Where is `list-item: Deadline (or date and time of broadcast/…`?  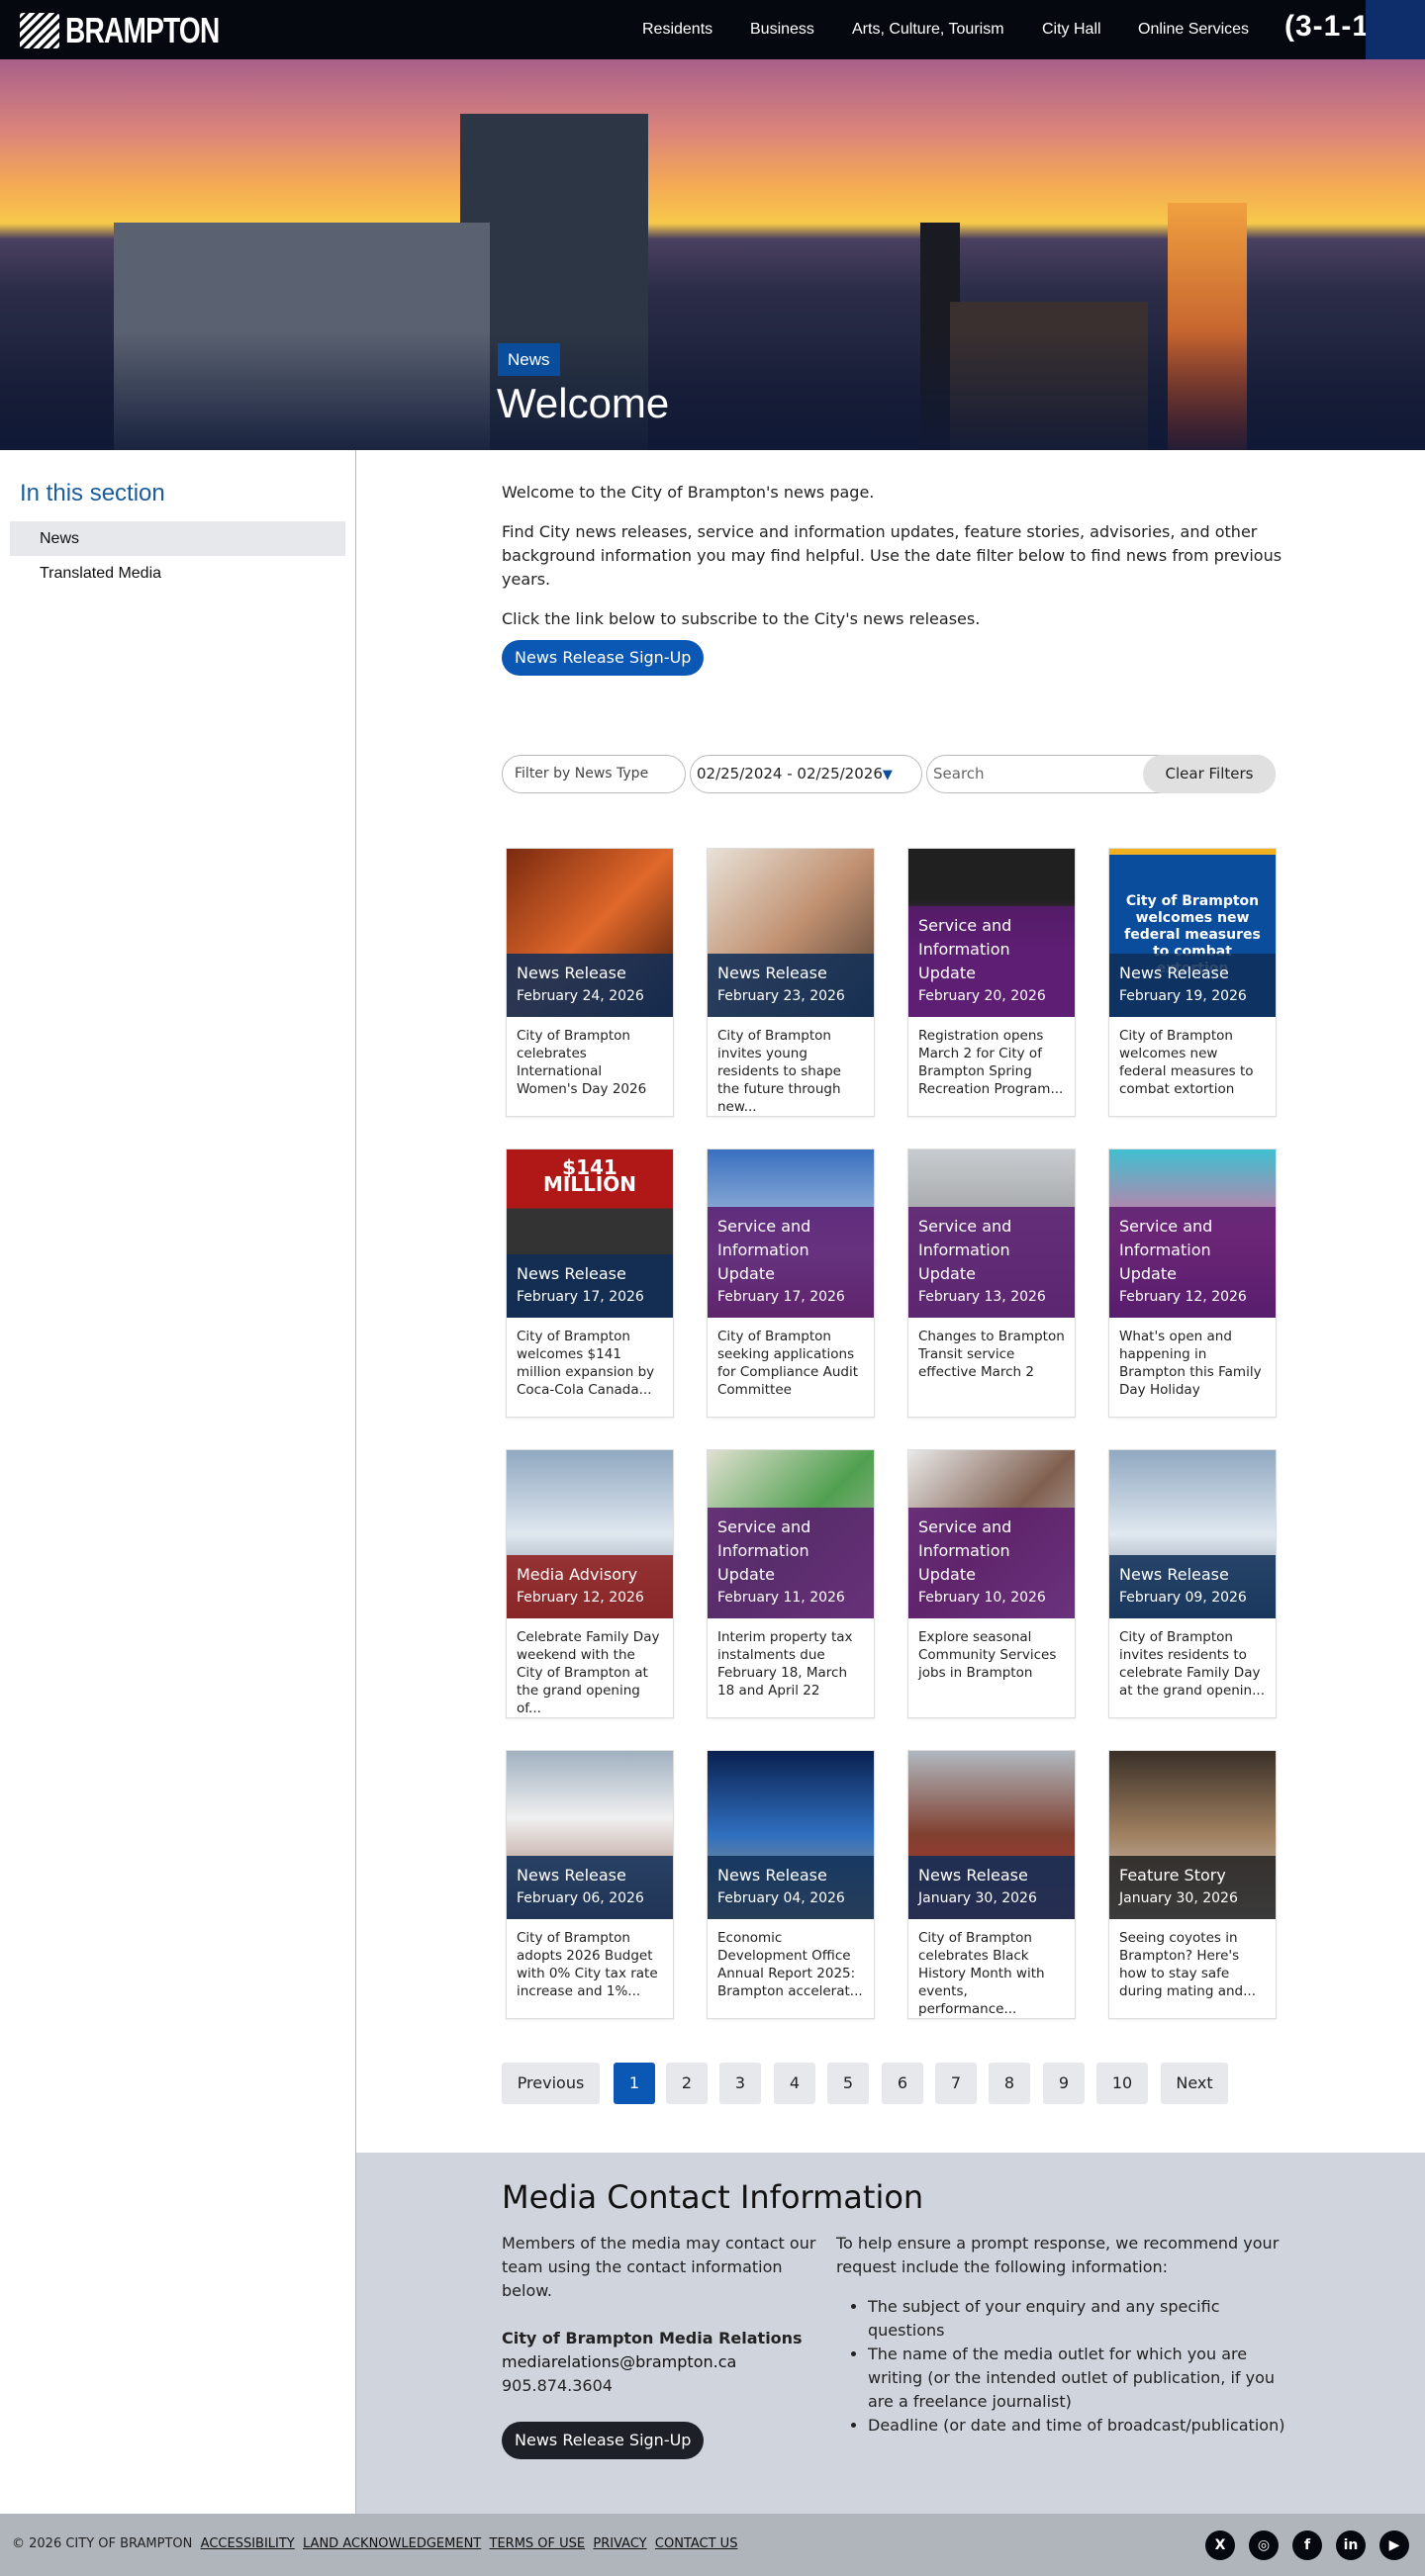
list-item: Deadline (or date and time of broadcast/… is located at coordinates (1085, 2426).